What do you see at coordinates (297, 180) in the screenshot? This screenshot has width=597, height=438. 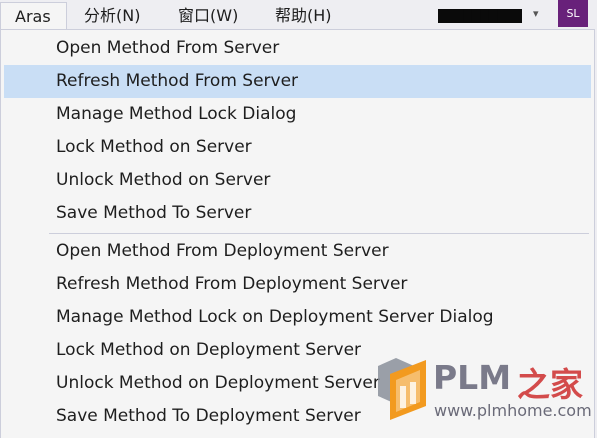 I see `menu-item-unlock-method-on-server: Unlock Method on Server` at bounding box center [297, 180].